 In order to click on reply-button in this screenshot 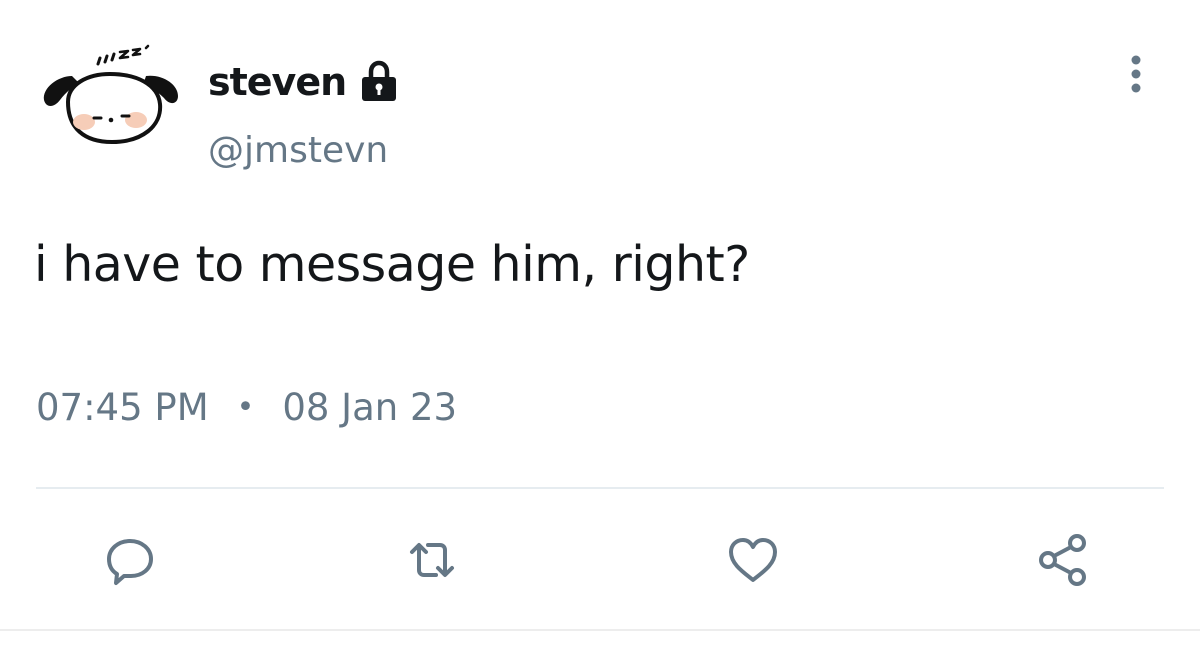, I will do `click(130, 560)`.